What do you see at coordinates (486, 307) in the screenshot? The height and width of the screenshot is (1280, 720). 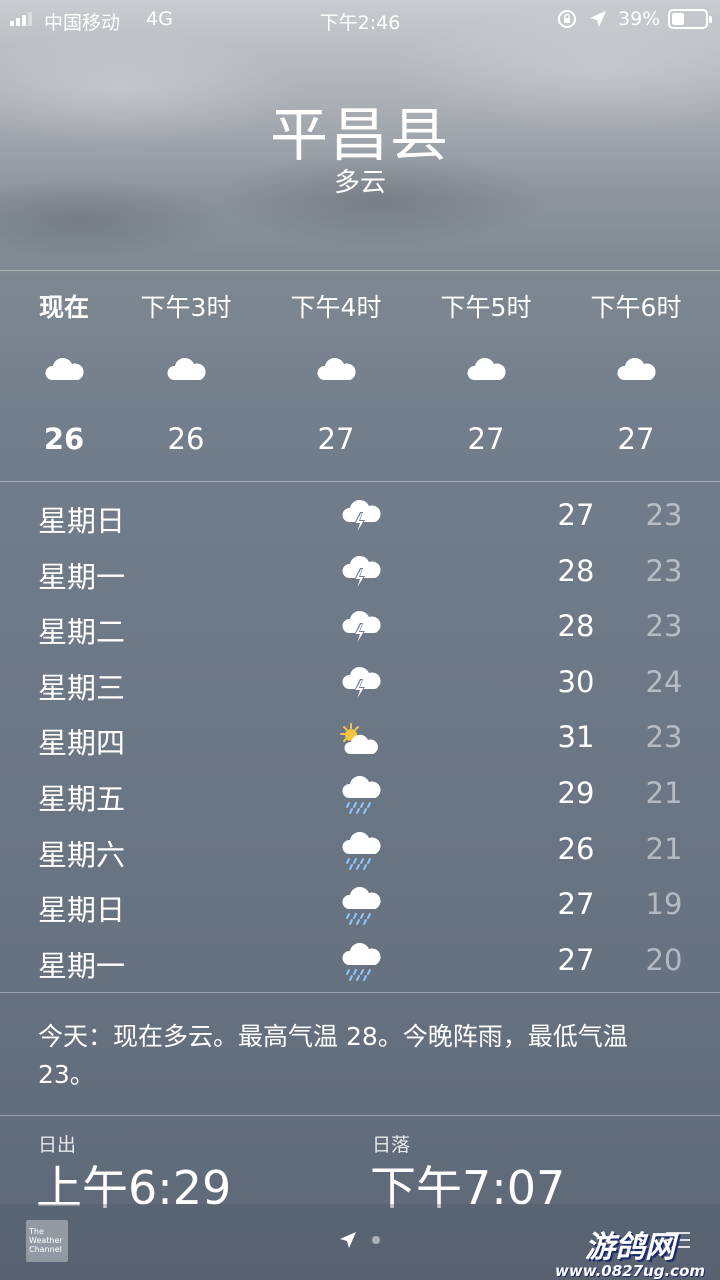 I see `hourly-time-label: 下午5时` at bounding box center [486, 307].